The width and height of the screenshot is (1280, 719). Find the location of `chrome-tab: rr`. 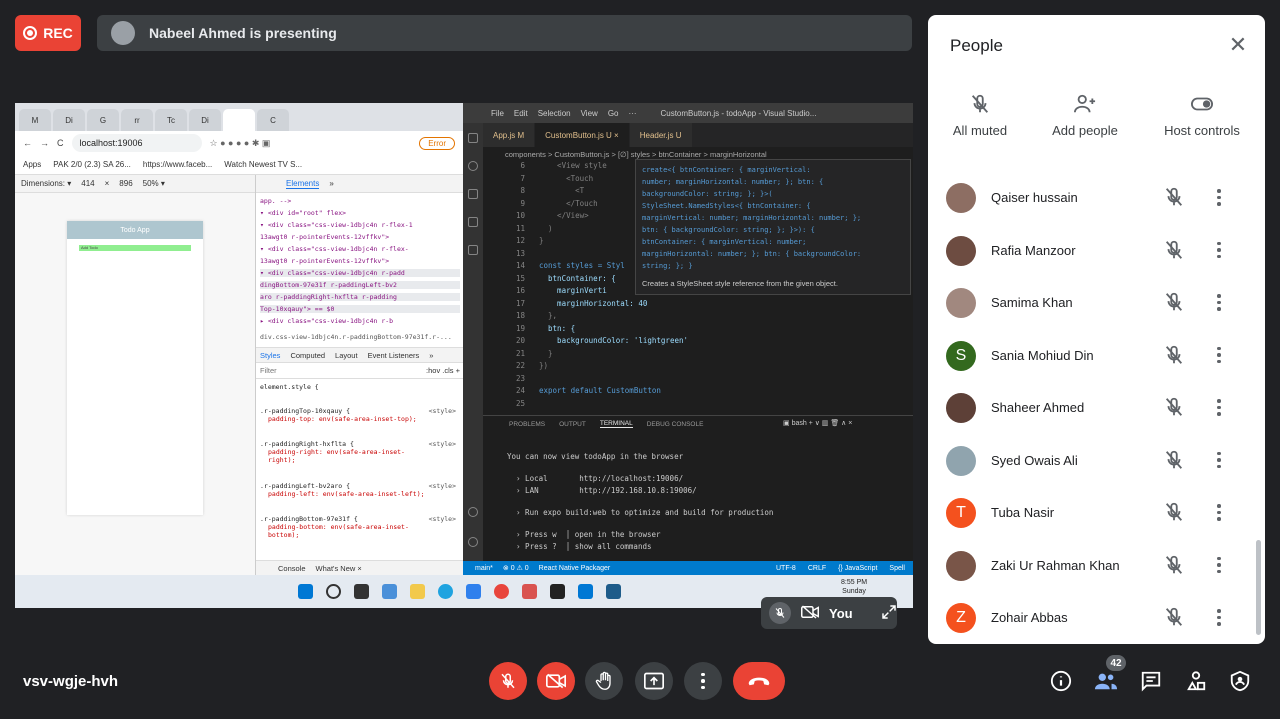

chrome-tab: rr is located at coordinates (137, 120).